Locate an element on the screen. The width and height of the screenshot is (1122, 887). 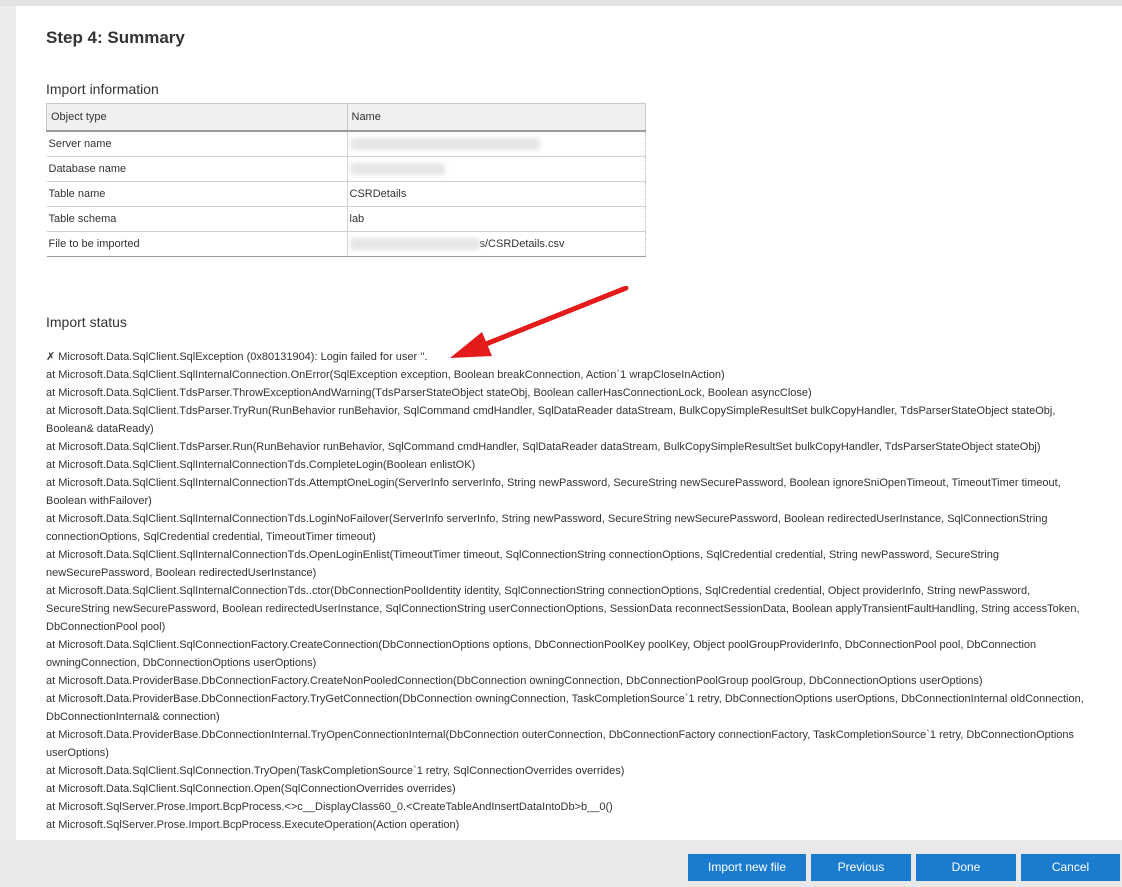
name-cell: lab is located at coordinates (496, 219).